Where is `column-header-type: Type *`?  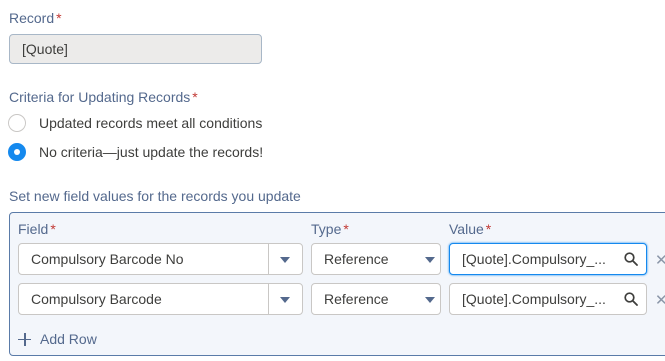 column-header-type: Type * is located at coordinates (330, 229).